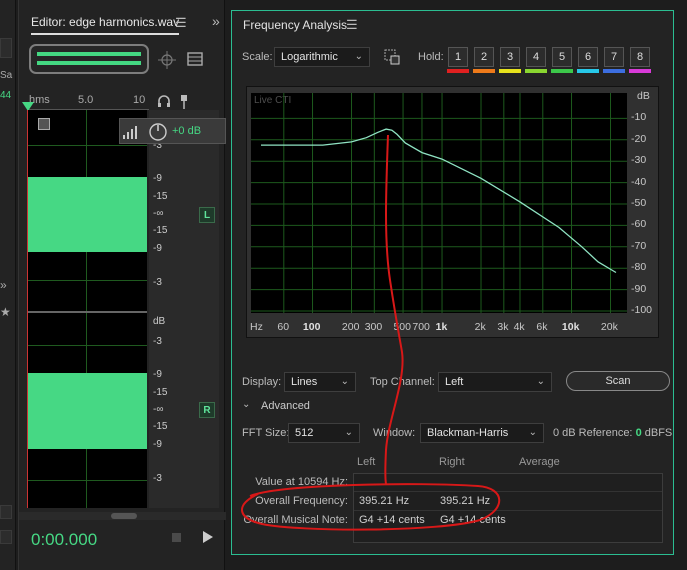 This screenshot has width=687, height=570. What do you see at coordinates (452, 462) in the screenshot?
I see `column-header-right: Right` at bounding box center [452, 462].